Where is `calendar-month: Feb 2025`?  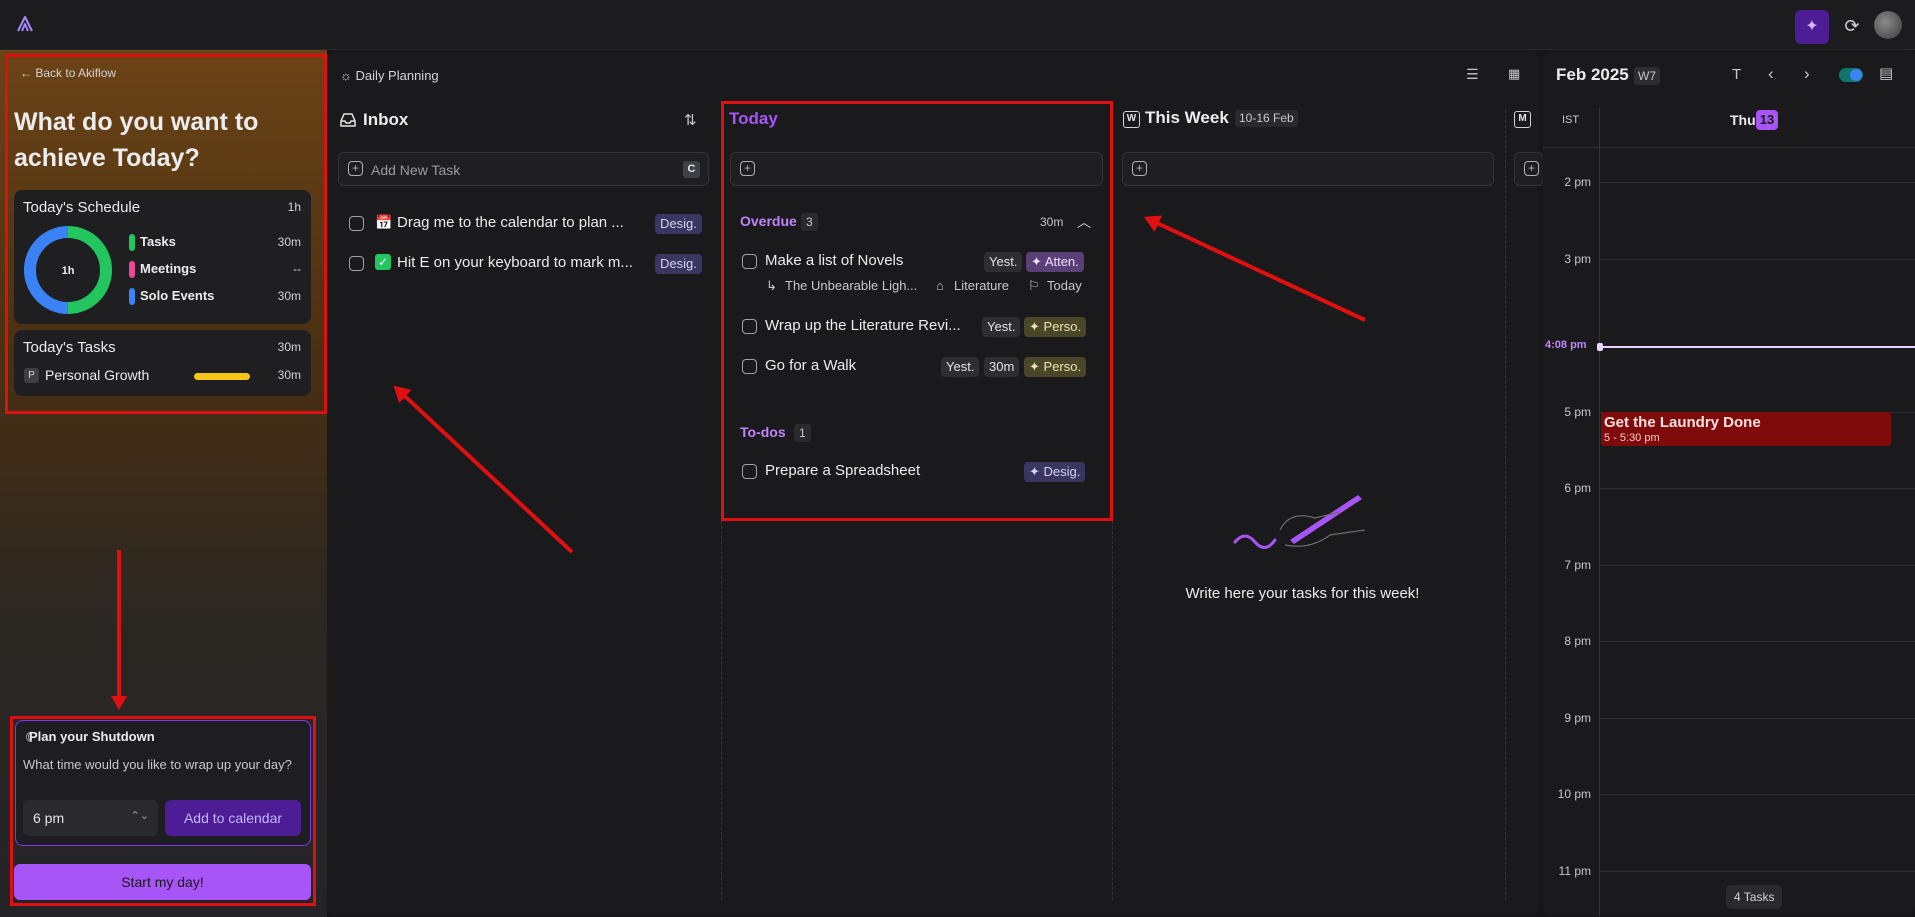
calendar-month: Feb 2025 is located at coordinates (1592, 74).